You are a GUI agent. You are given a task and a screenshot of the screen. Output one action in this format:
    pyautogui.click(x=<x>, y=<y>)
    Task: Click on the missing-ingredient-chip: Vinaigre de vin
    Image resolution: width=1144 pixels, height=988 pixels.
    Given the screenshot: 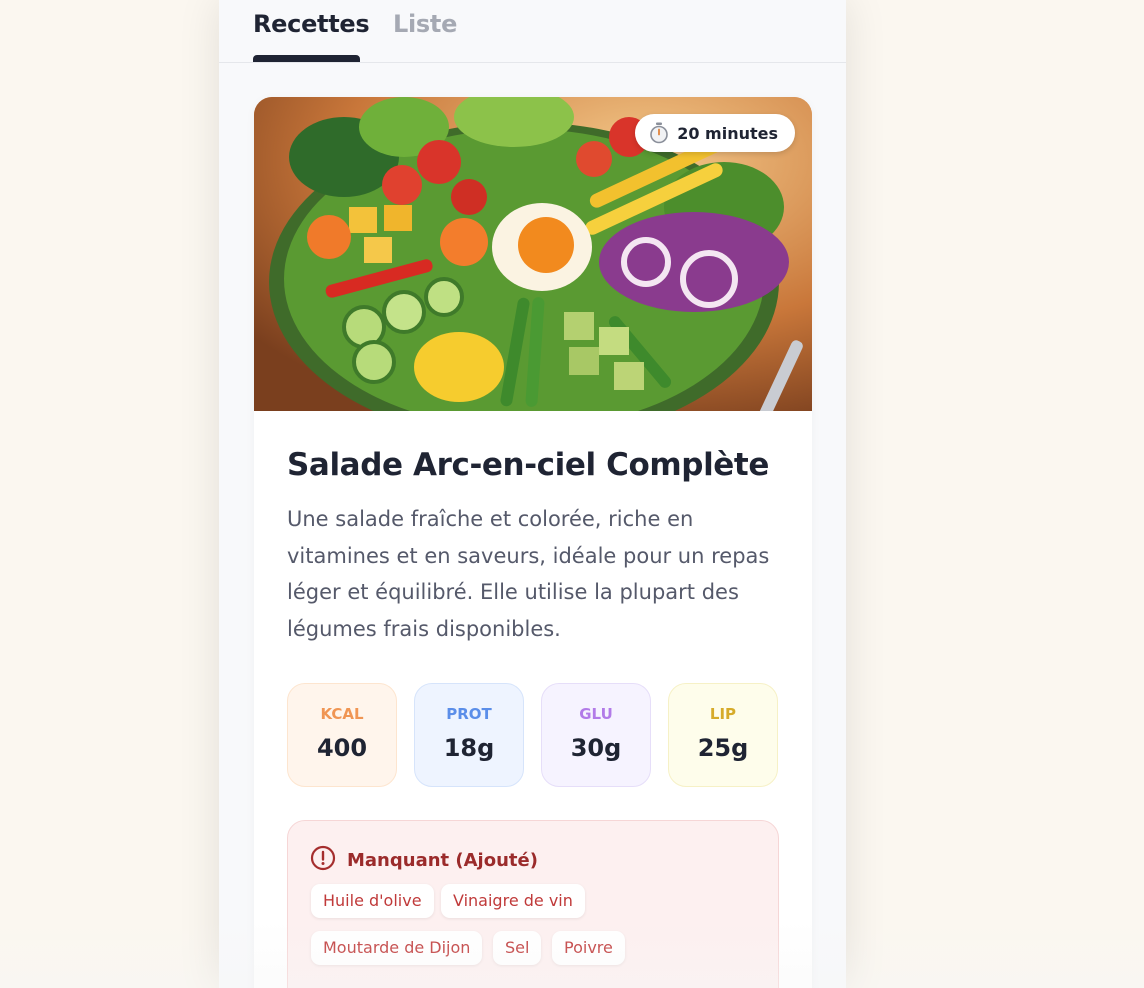 What is the action you would take?
    pyautogui.click(x=513, y=901)
    